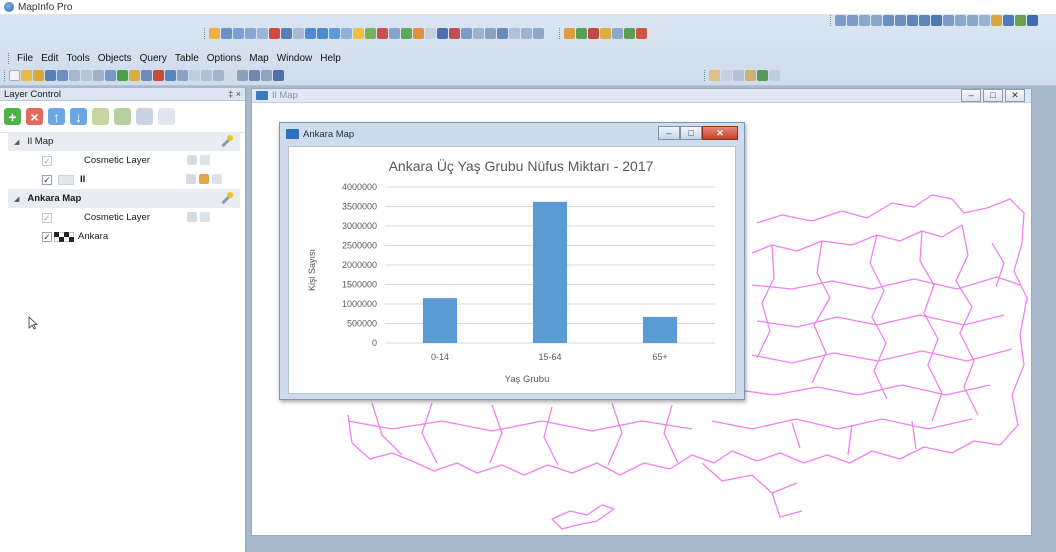 The height and width of the screenshot is (552, 1056). Describe the element at coordinates (144, 116) in the screenshot. I see `label-options-icon` at that location.